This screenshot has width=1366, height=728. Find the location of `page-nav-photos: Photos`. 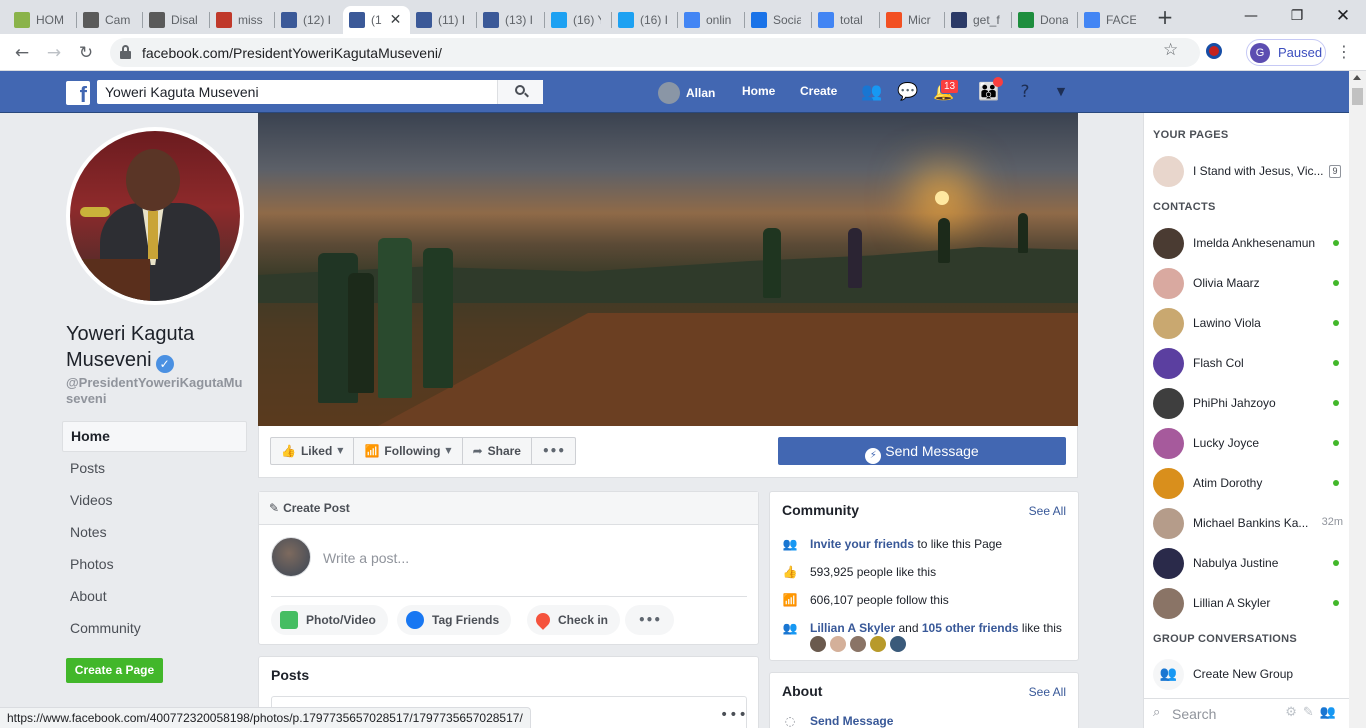

page-nav-photos: Photos is located at coordinates (154, 564).